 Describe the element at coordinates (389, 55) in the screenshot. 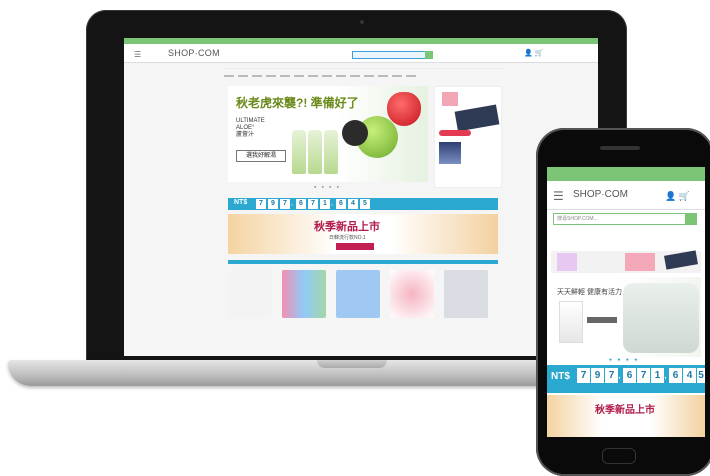

I see `desktop-search-input` at that location.